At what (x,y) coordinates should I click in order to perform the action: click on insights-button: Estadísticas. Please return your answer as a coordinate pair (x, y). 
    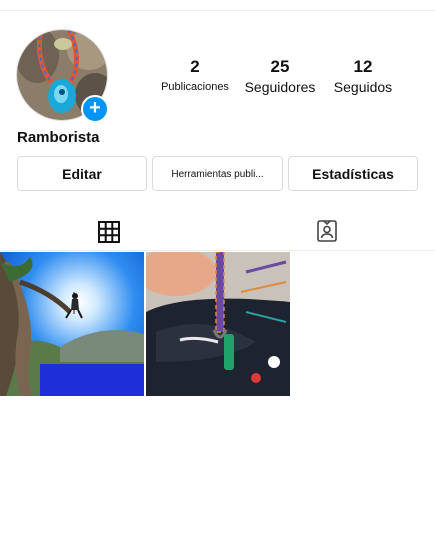
    Looking at the image, I should click on (353, 173).